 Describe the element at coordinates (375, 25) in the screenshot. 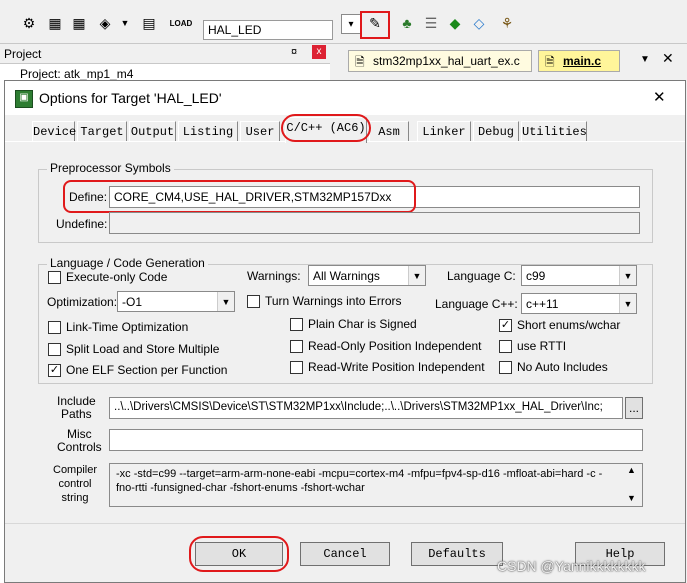

I see `highlight-wand` at that location.